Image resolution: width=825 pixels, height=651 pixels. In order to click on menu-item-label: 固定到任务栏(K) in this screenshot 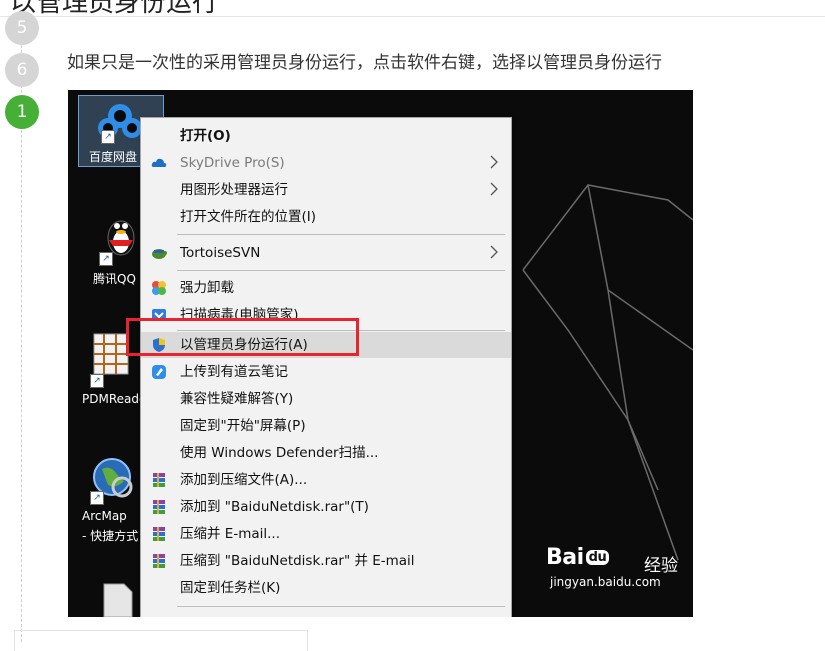, I will do `click(230, 588)`.